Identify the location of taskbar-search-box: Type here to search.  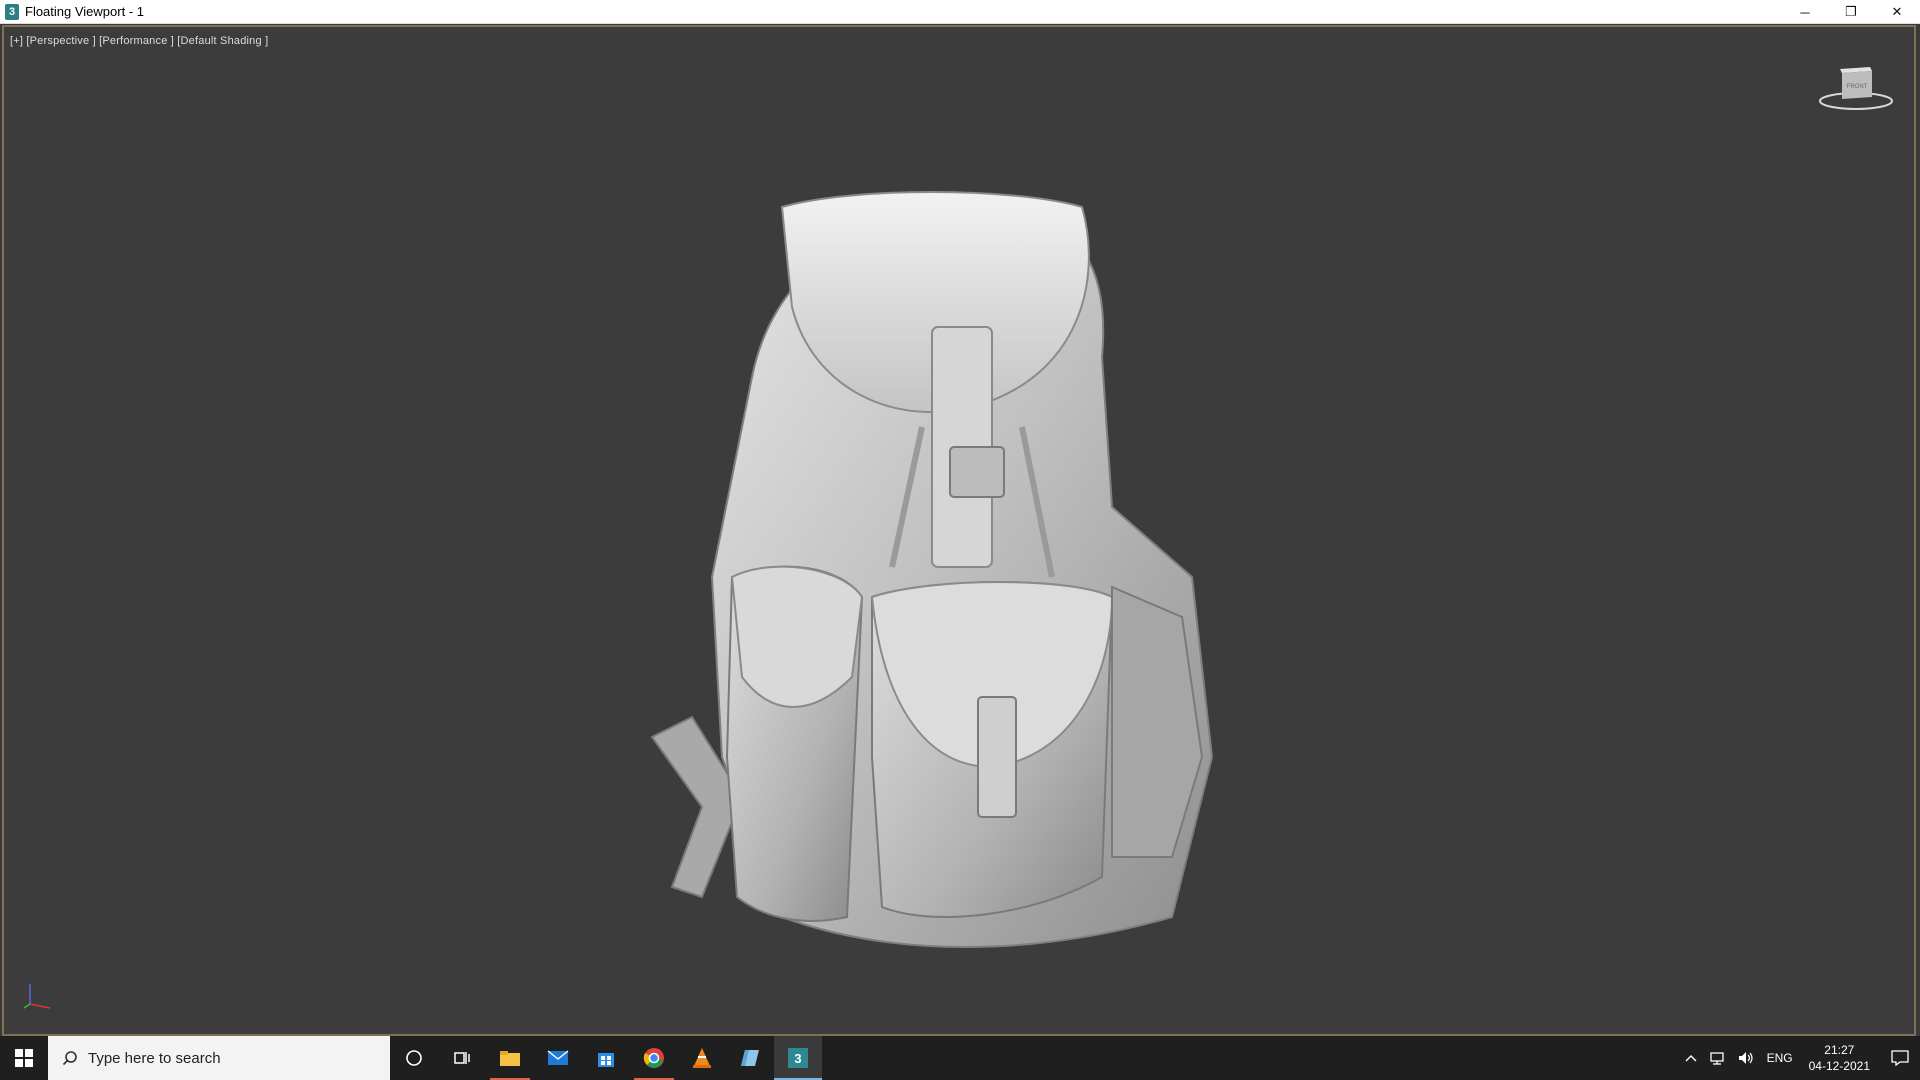
(219, 1058).